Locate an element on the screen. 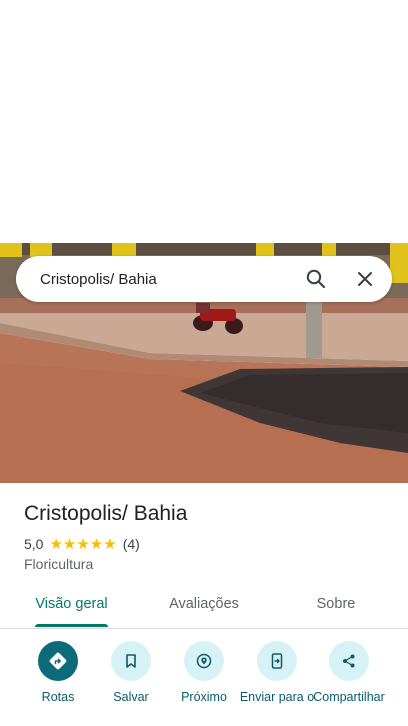 The width and height of the screenshot is (408, 726). directions-label: Rotas is located at coordinates (58, 697).